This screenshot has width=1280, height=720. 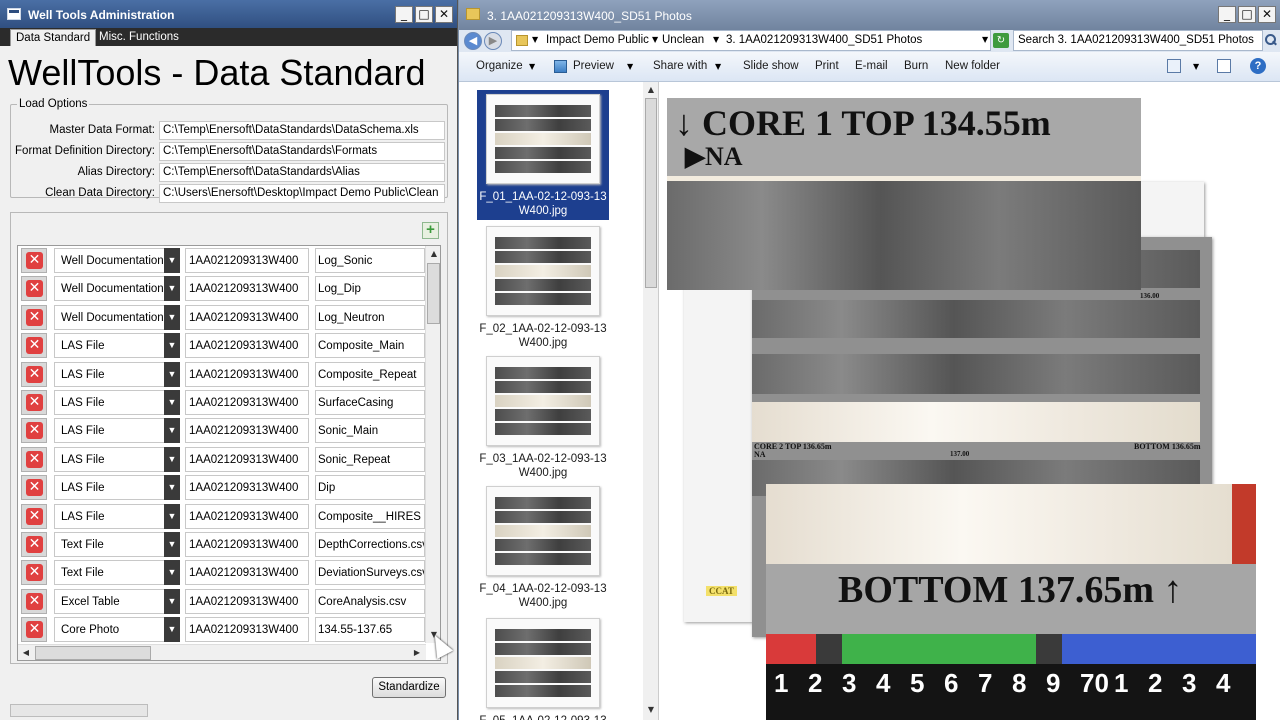 What do you see at coordinates (1138, 40) in the screenshot?
I see `search-input: Search 3. 1AA021209313W400_SD51 Photos` at bounding box center [1138, 40].